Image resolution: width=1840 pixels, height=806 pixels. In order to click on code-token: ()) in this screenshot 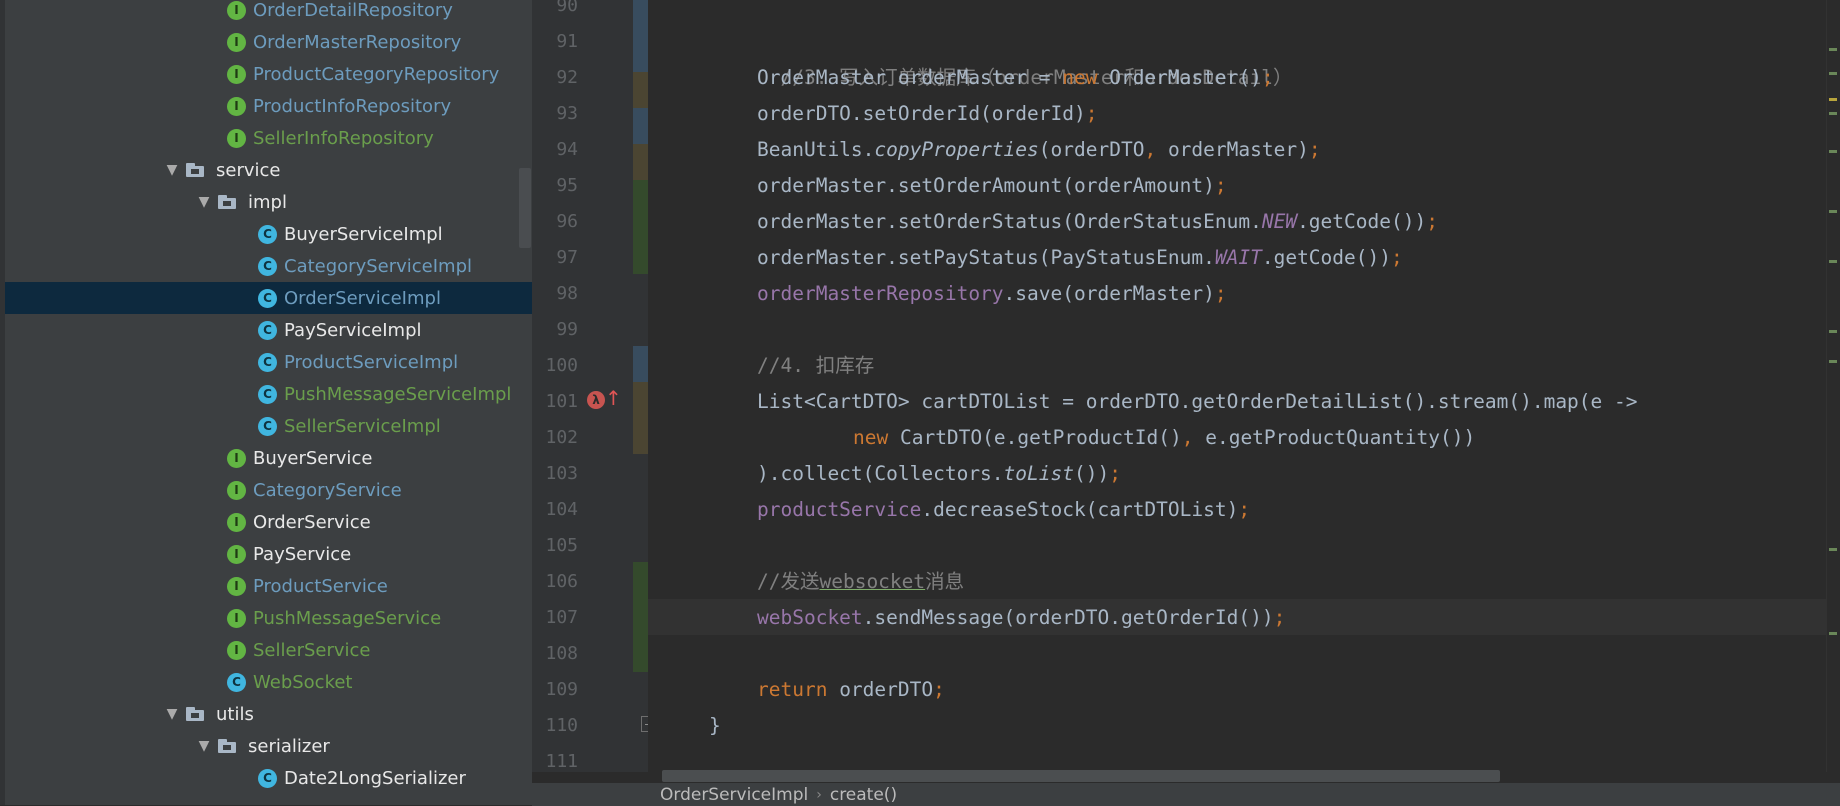, I will do `click(1092, 473)`.